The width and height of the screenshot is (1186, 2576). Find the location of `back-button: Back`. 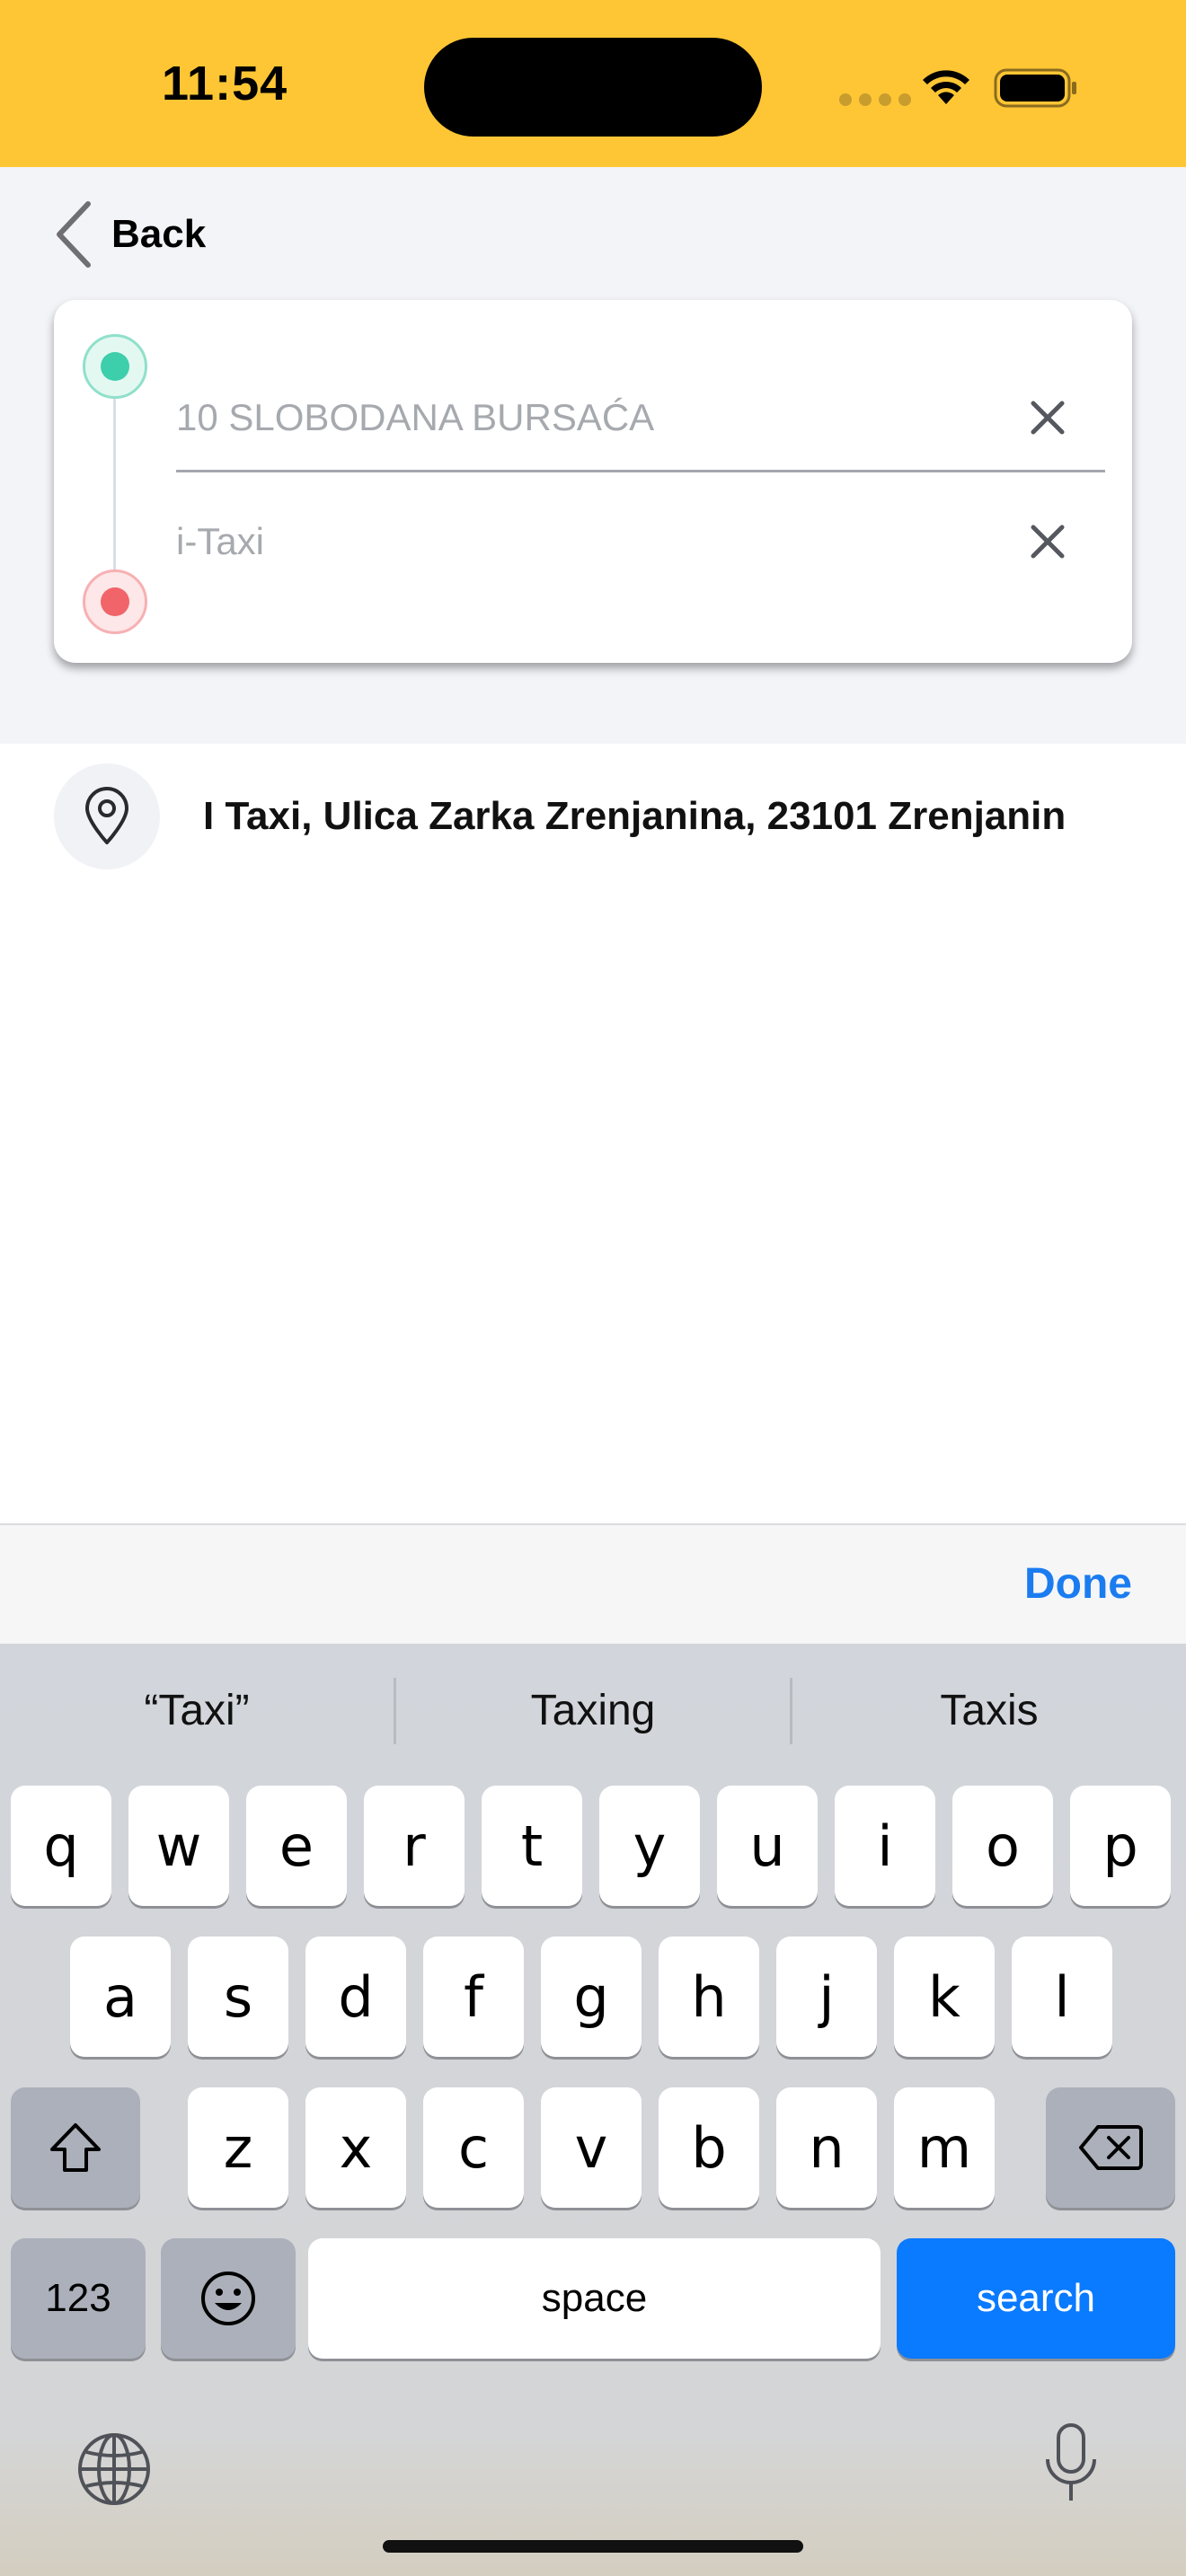

back-button: Back is located at coordinates (130, 234).